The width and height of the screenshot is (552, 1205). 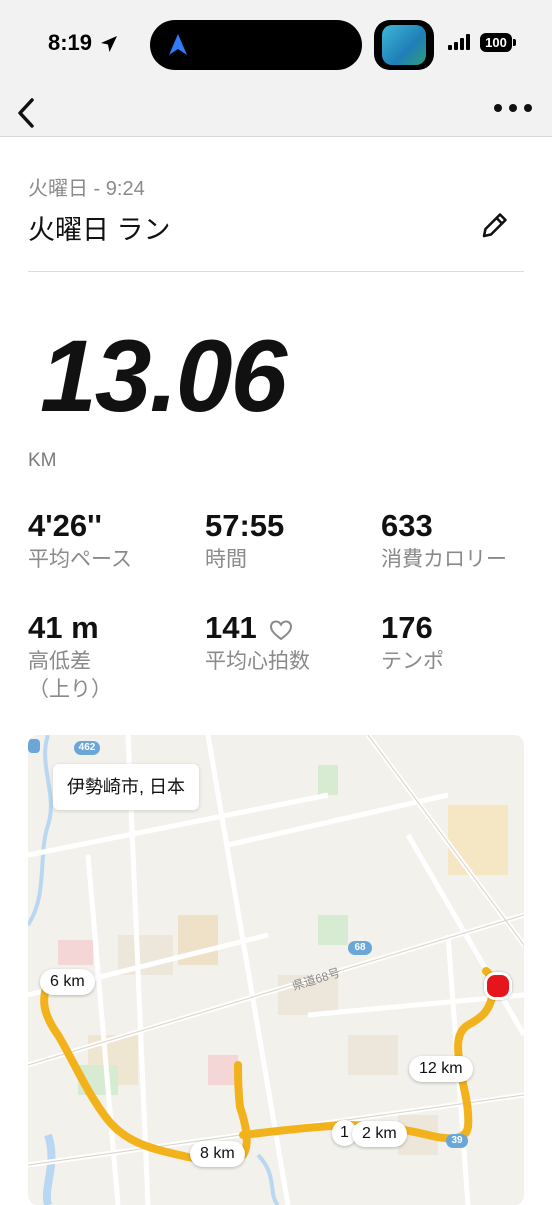 I want to click on heart-icon, so click(x=281, y=632).